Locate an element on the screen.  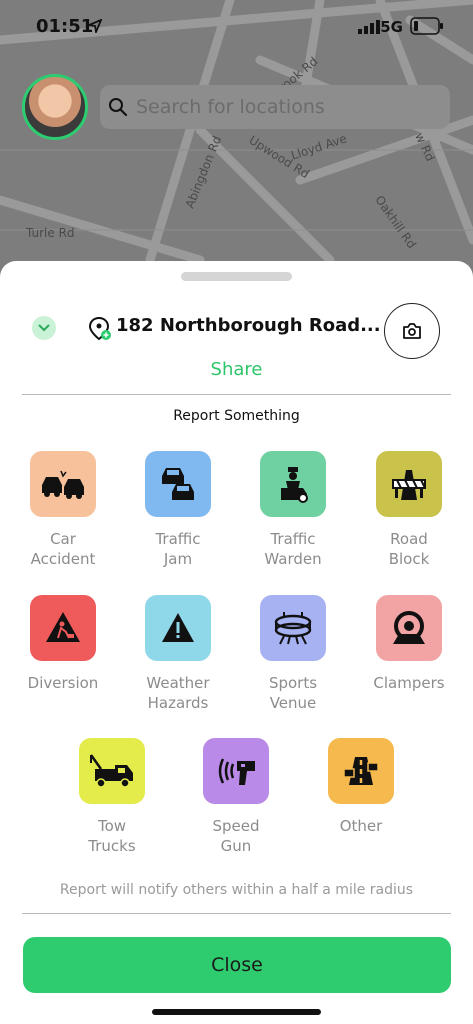
search-icon is located at coordinates (118, 107).